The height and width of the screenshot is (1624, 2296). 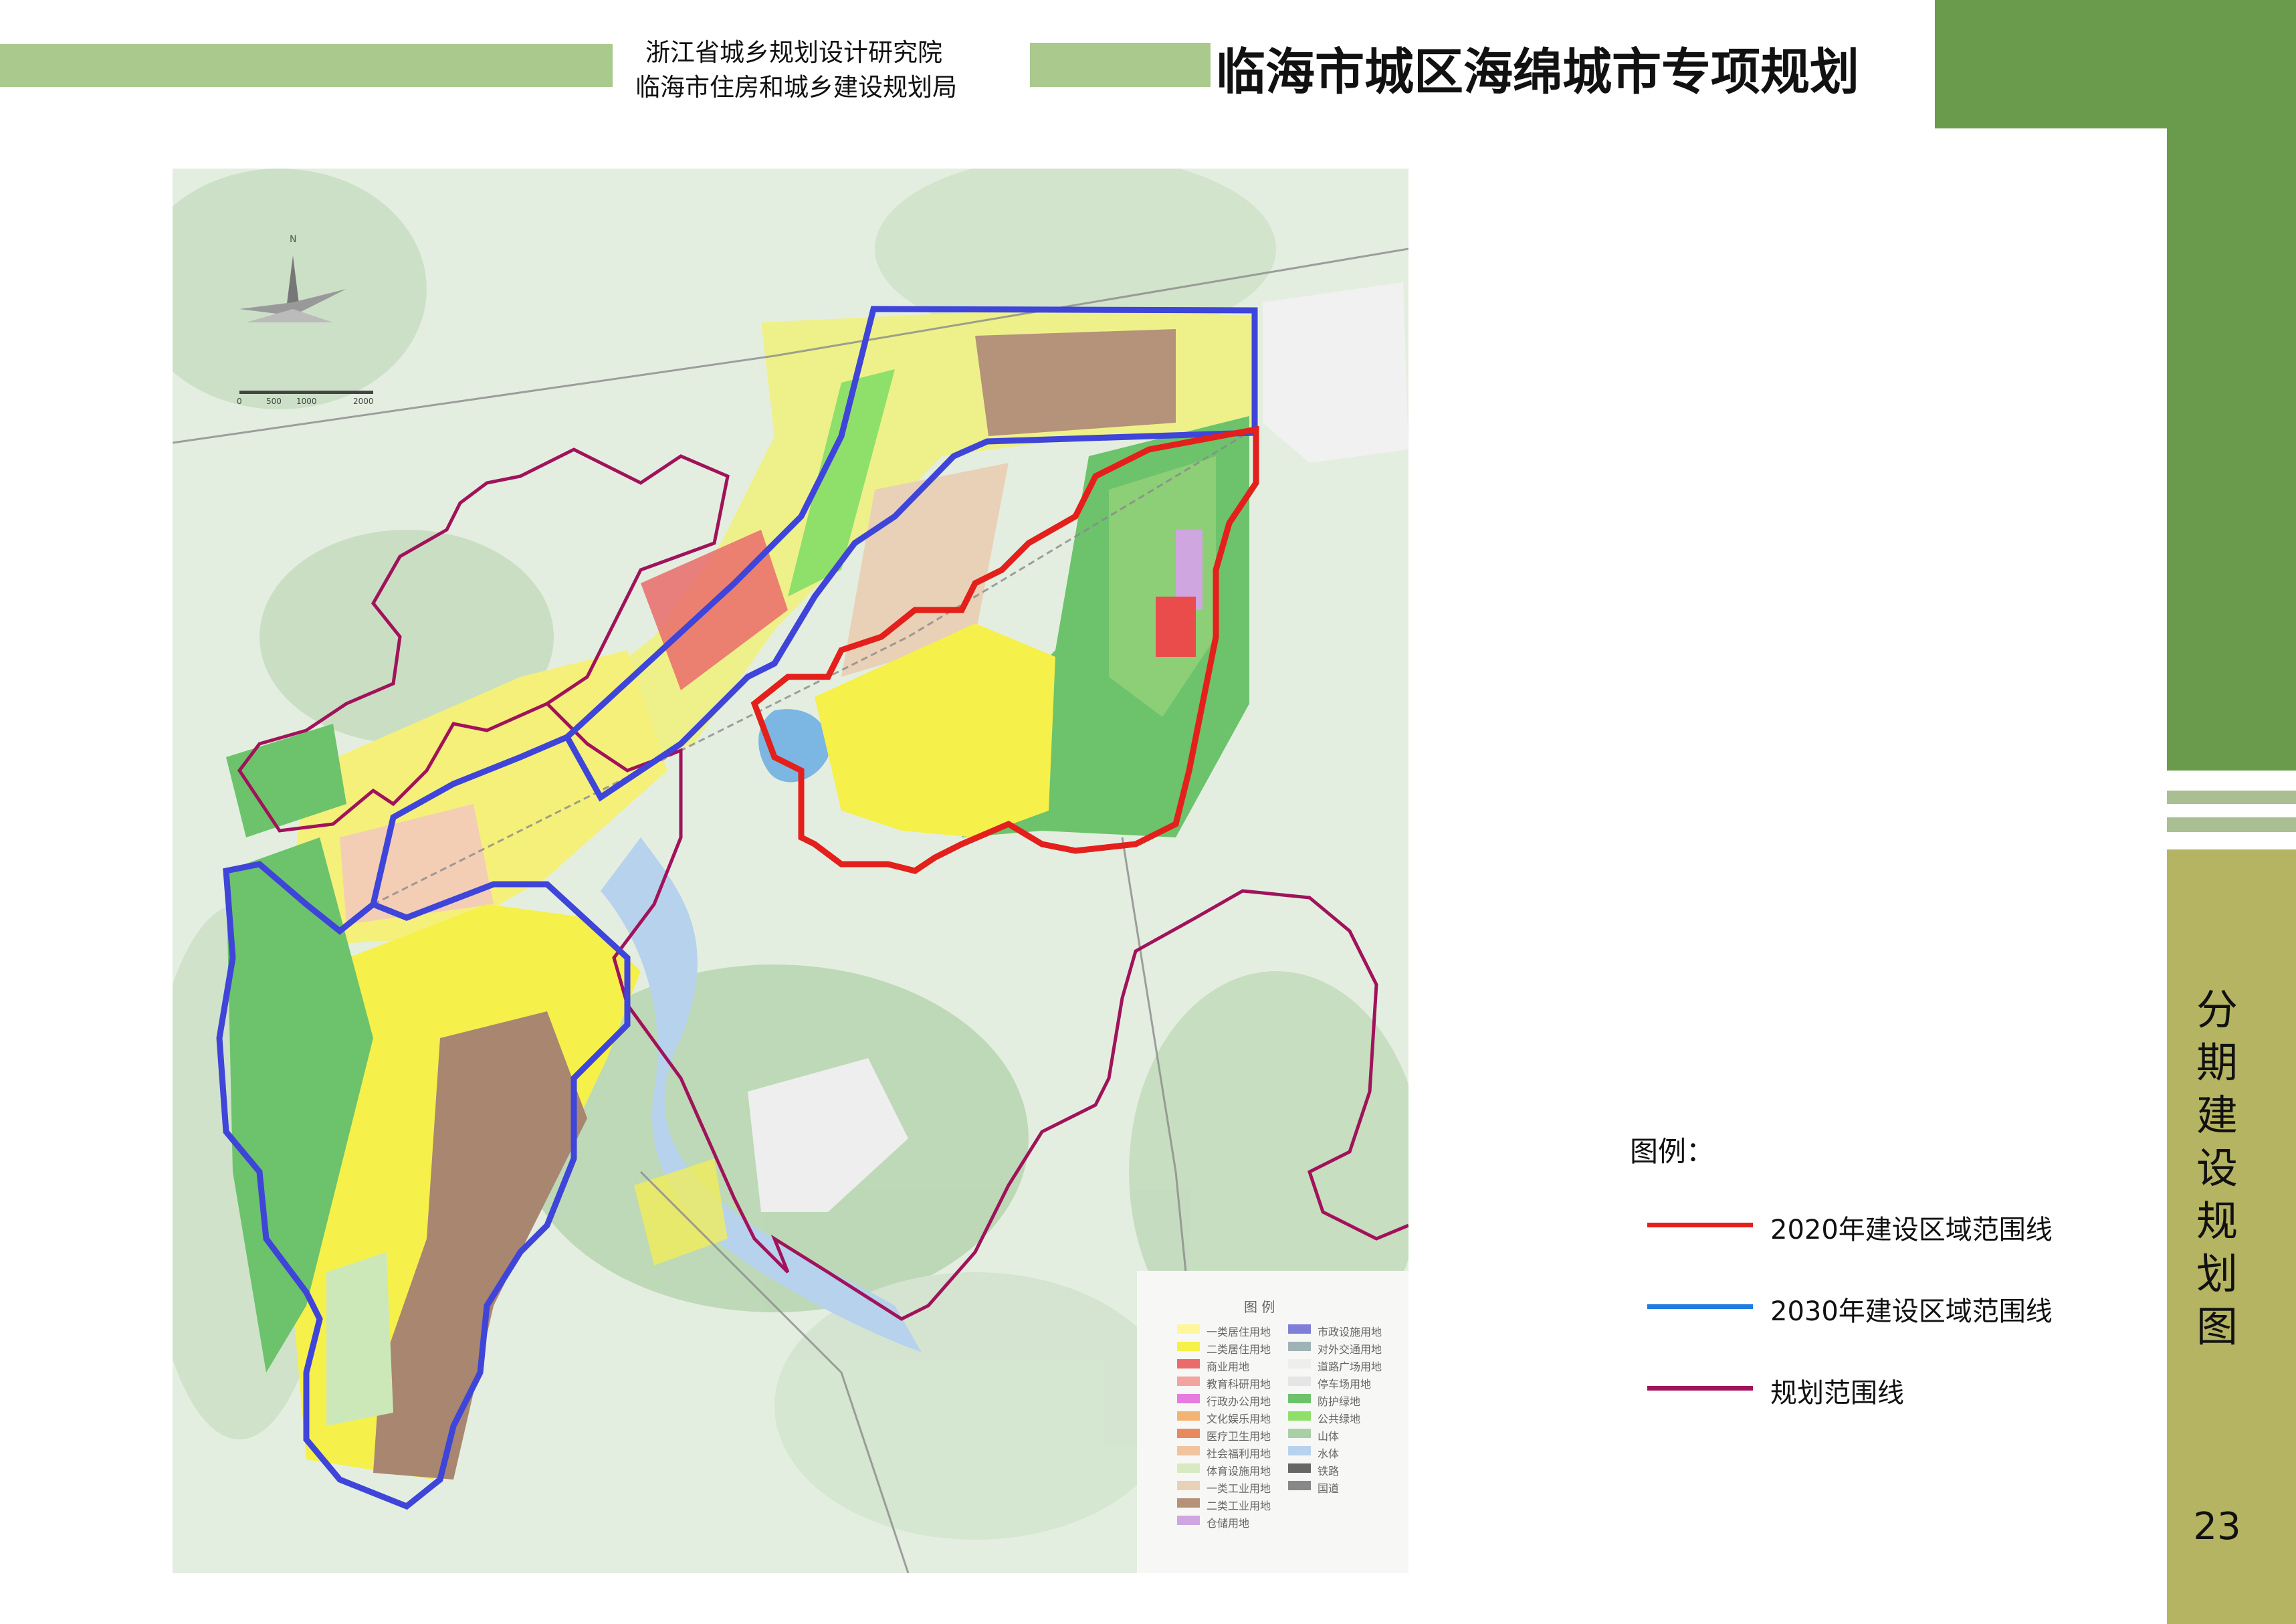 What do you see at coordinates (307, 65) in the screenshot?
I see `header-bar-left` at bounding box center [307, 65].